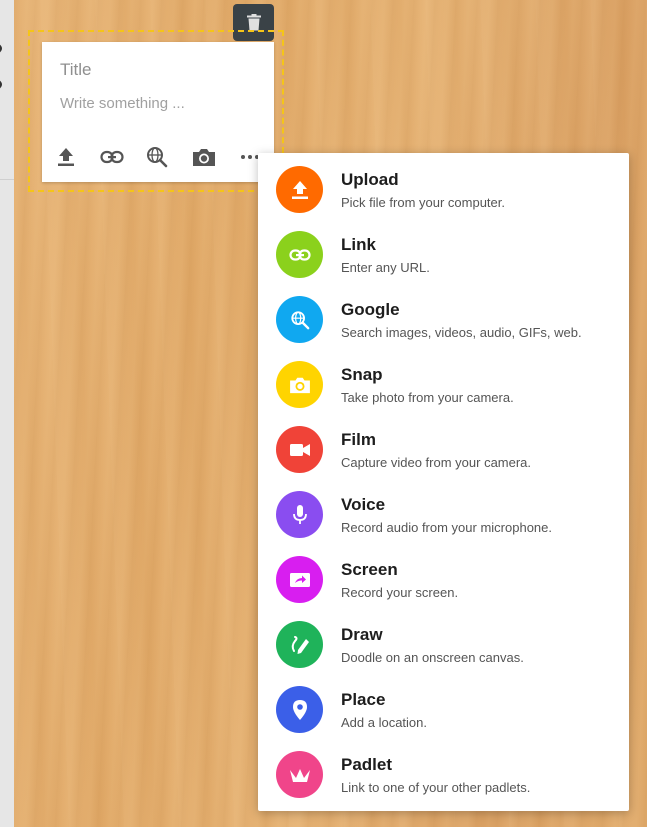 This screenshot has width=647, height=827. I want to click on pen-icon, so click(299, 644).